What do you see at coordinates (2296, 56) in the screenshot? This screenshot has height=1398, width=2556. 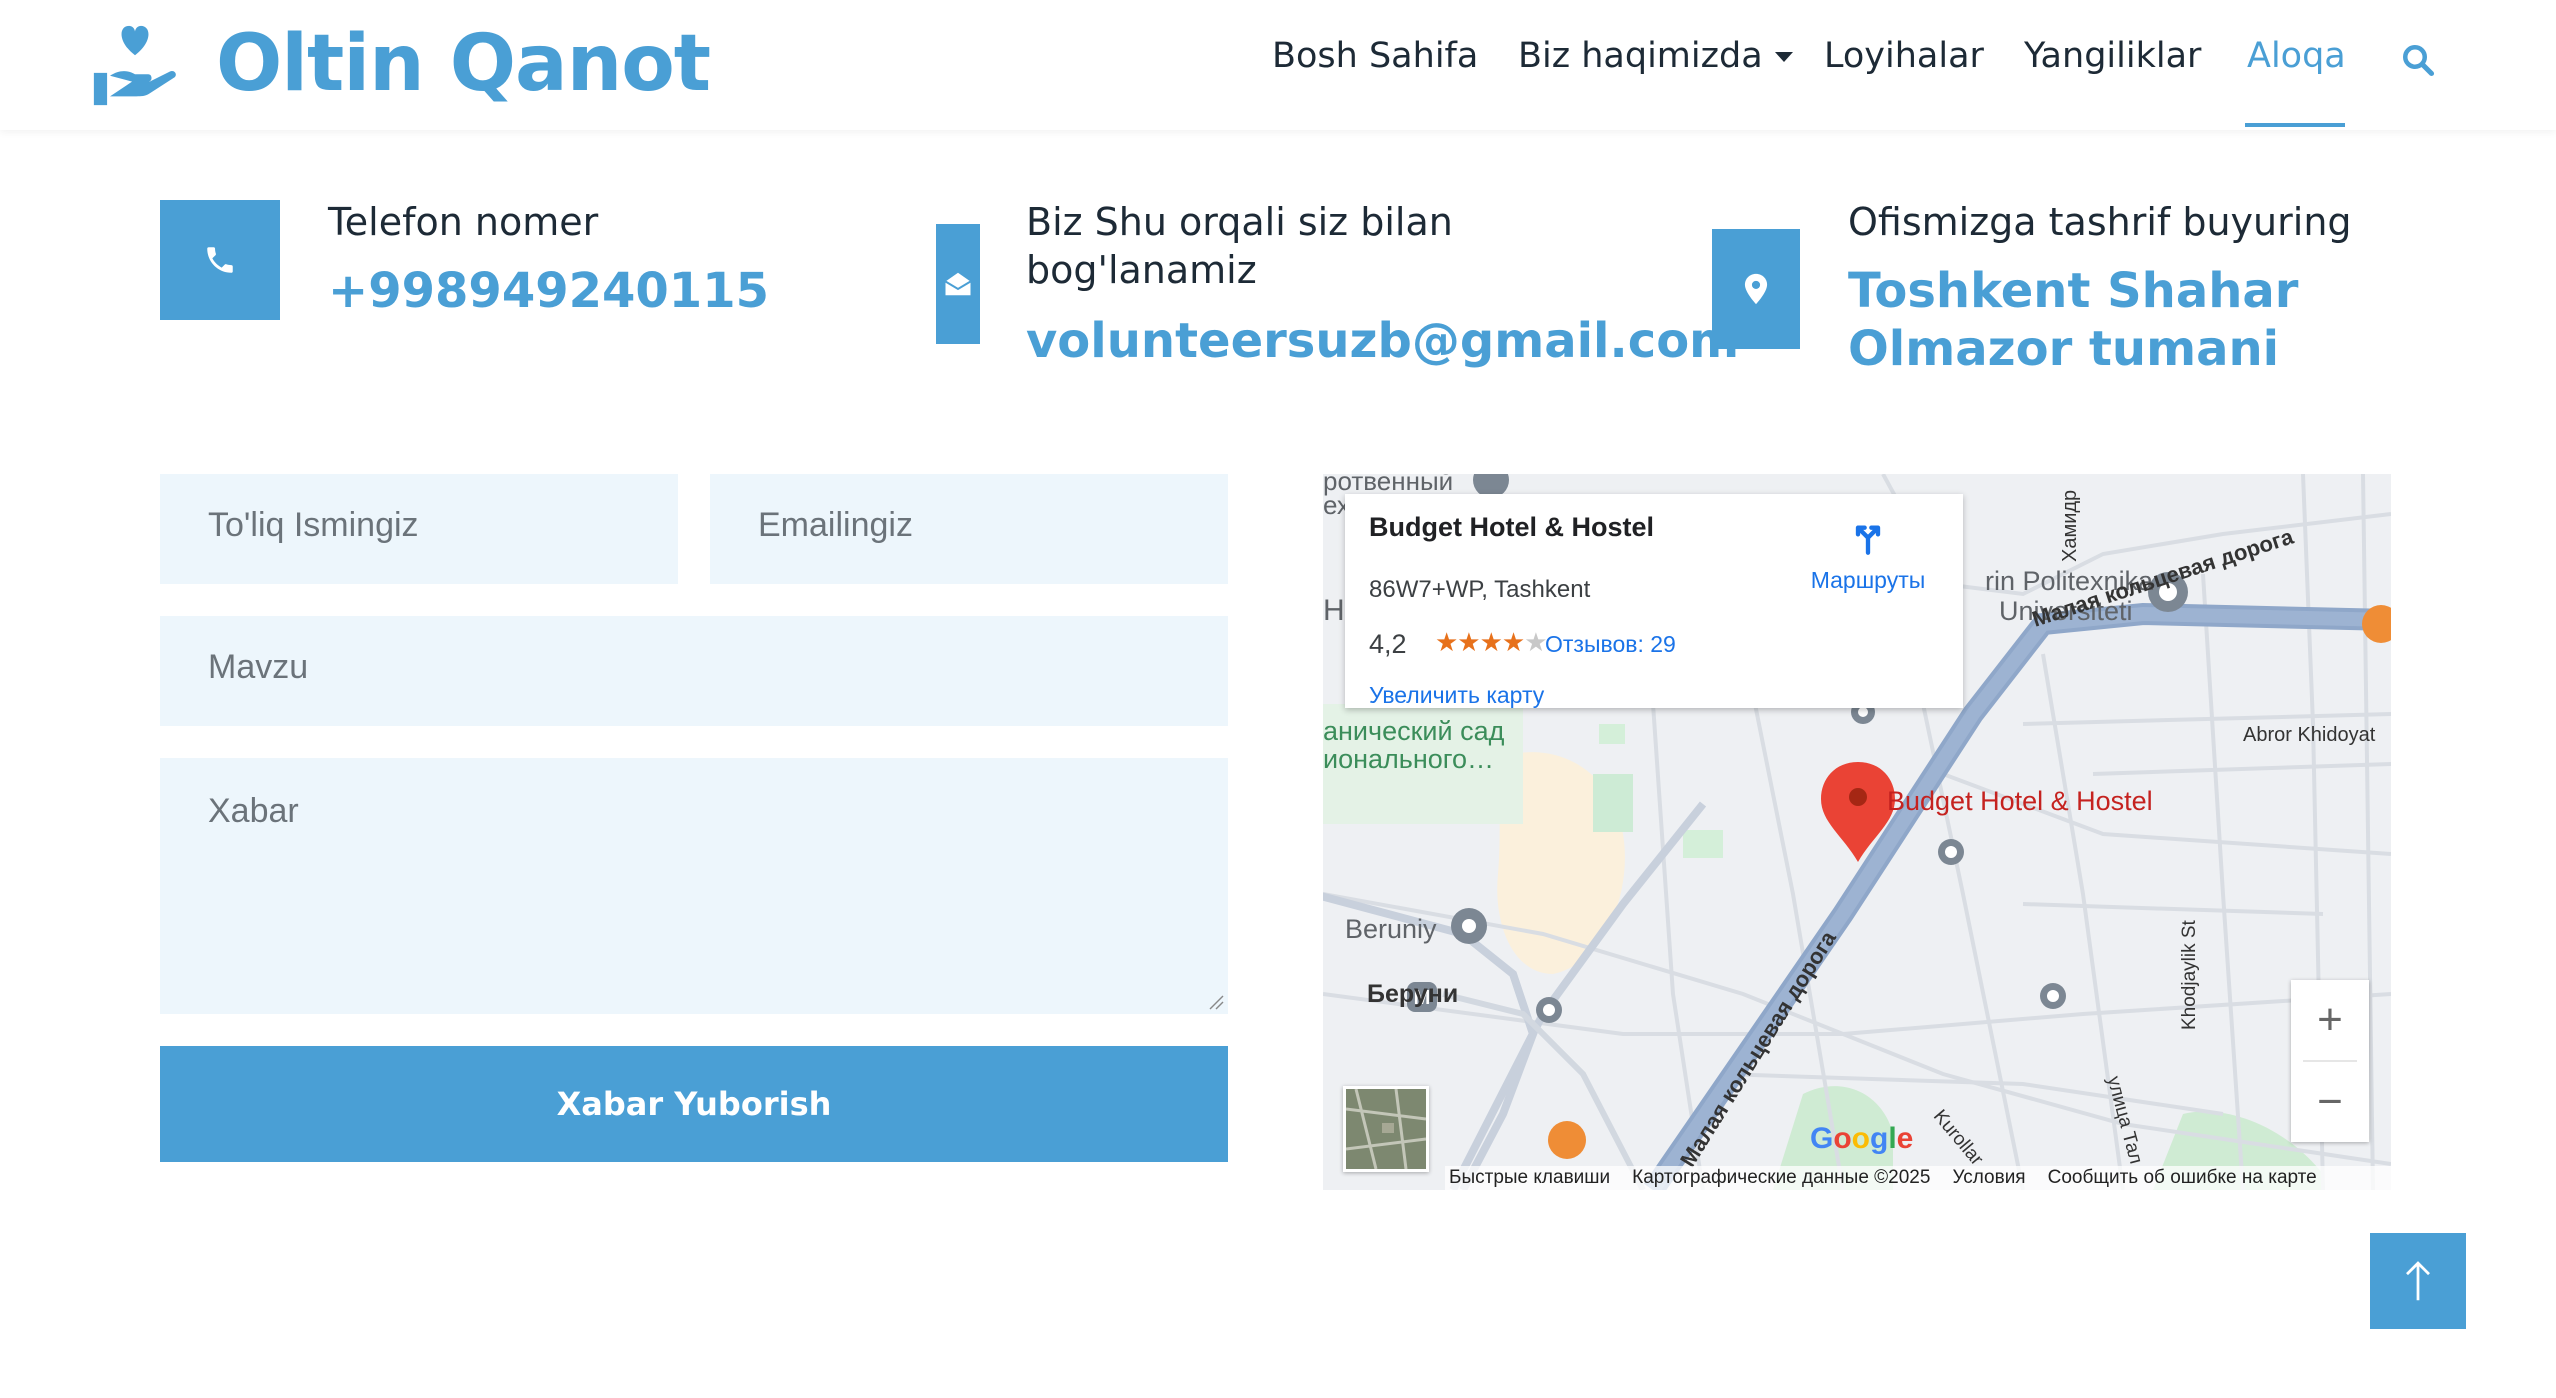 I see `nav-item-contact: Aloqa` at bounding box center [2296, 56].